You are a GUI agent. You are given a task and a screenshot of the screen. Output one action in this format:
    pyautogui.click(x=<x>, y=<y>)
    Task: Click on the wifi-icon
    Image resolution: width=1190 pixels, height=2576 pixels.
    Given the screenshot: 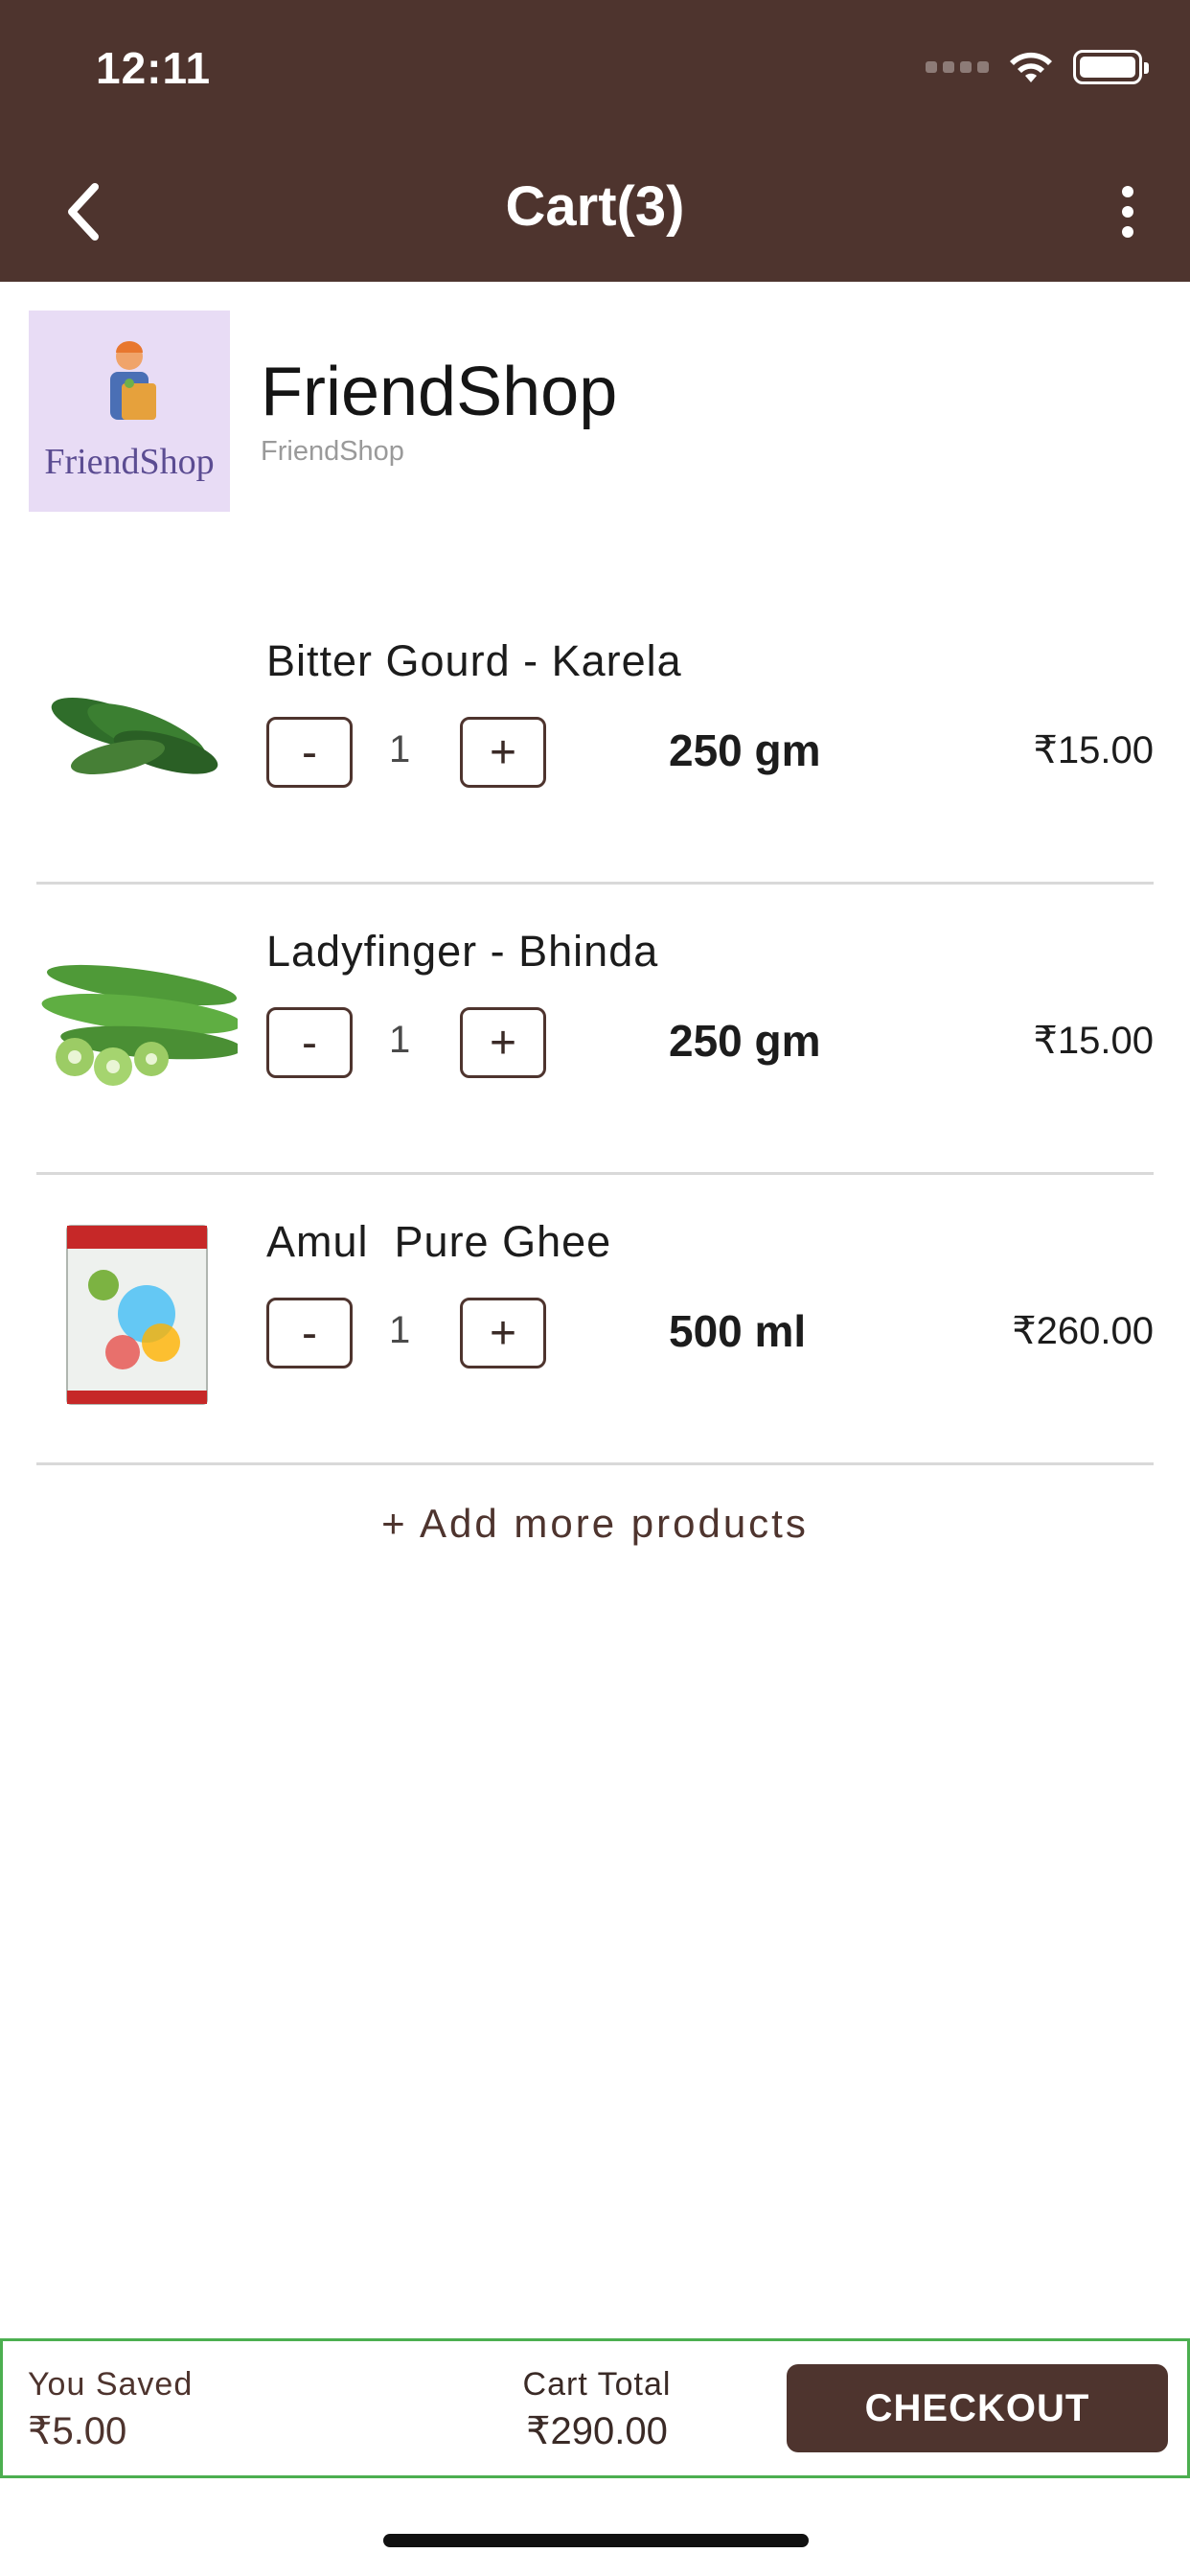 What is the action you would take?
    pyautogui.click(x=1031, y=67)
    